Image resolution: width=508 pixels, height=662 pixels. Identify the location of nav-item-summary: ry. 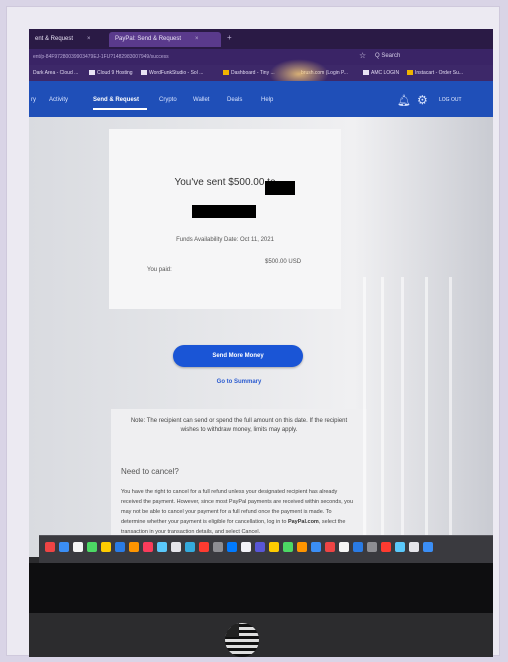
(33, 100).